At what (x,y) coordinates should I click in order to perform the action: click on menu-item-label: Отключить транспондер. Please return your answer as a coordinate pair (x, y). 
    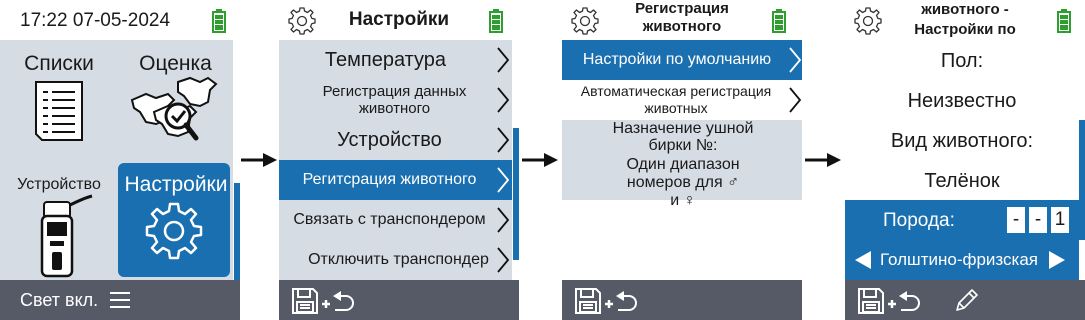
    Looking at the image, I should click on (398, 259).